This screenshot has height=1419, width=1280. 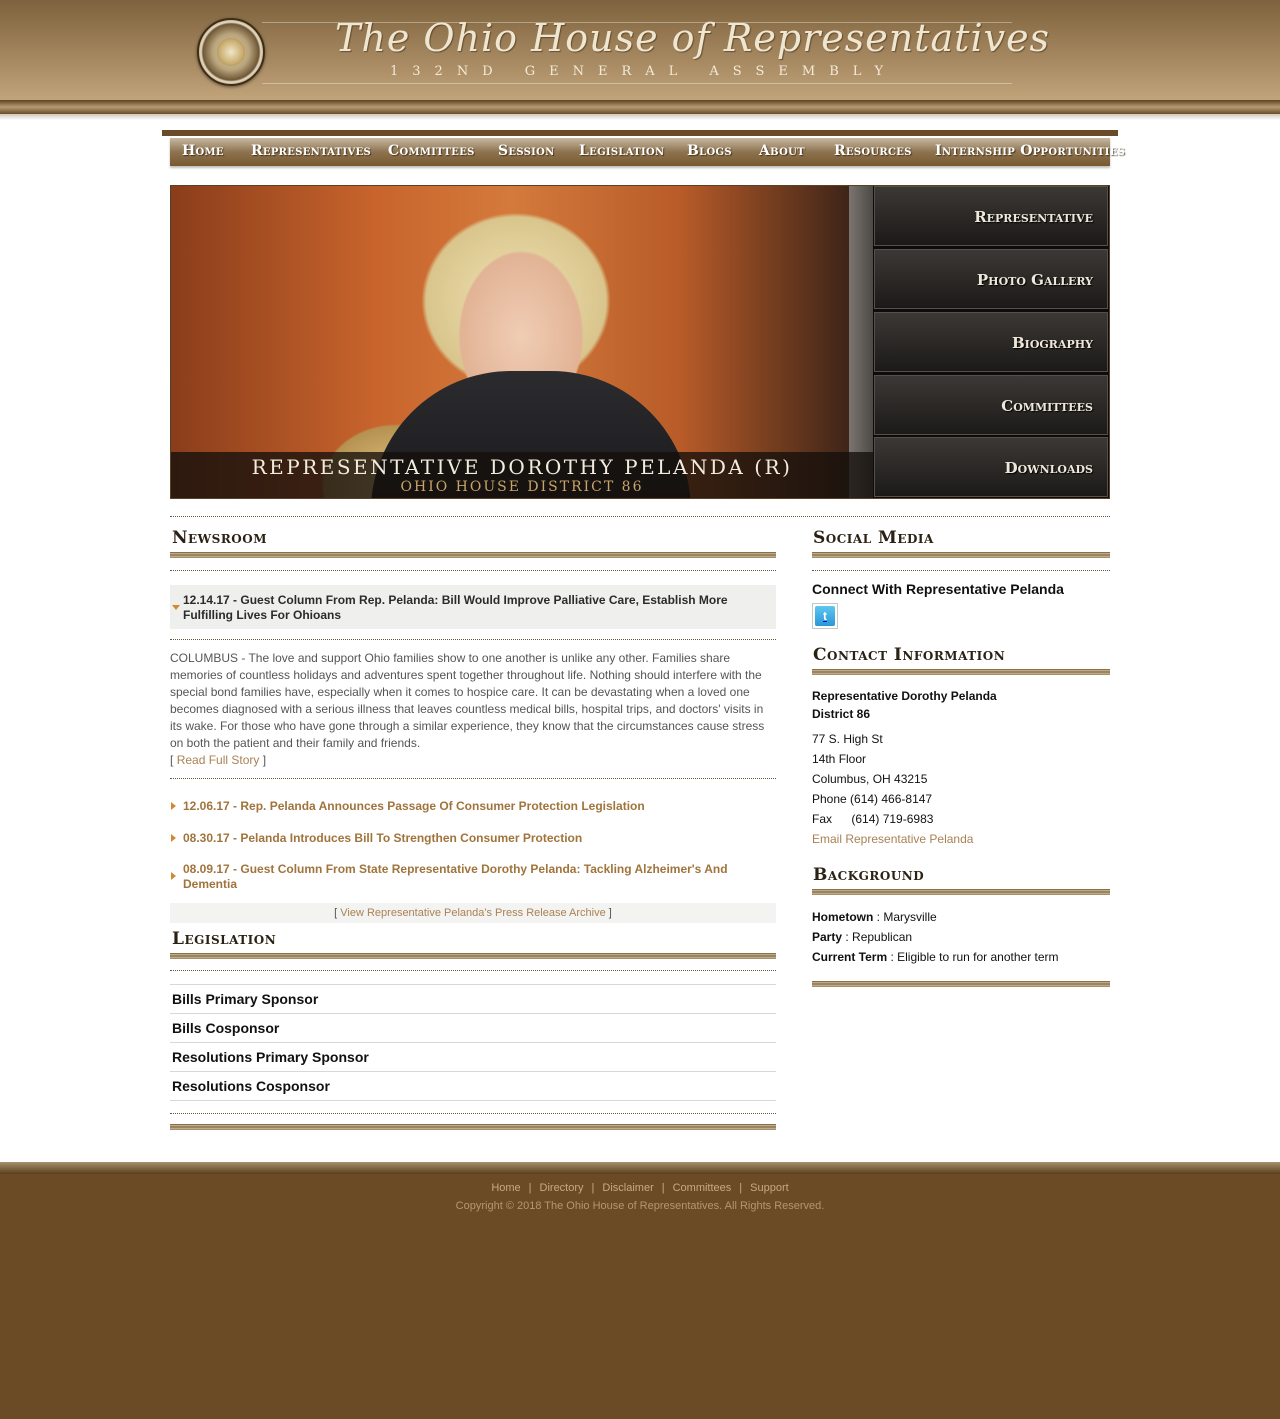 I want to click on hero-menu-committees: Committees, so click(x=991, y=405).